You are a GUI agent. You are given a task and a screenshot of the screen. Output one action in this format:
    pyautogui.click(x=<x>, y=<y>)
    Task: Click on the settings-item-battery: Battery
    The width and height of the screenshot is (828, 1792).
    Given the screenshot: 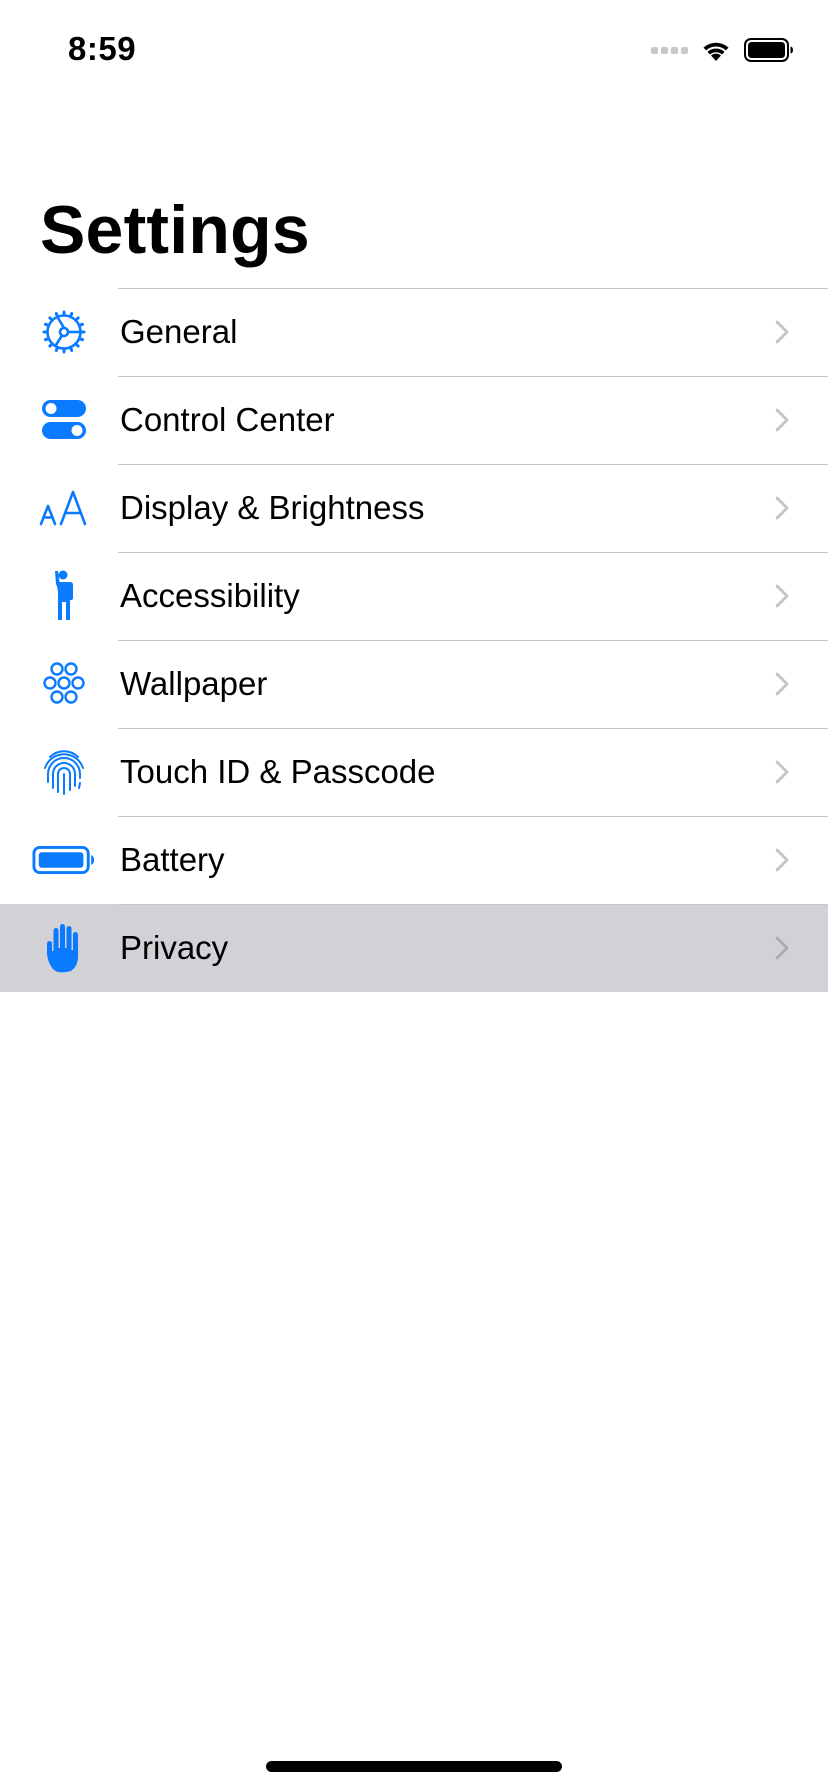 What is the action you would take?
    pyautogui.click(x=414, y=860)
    